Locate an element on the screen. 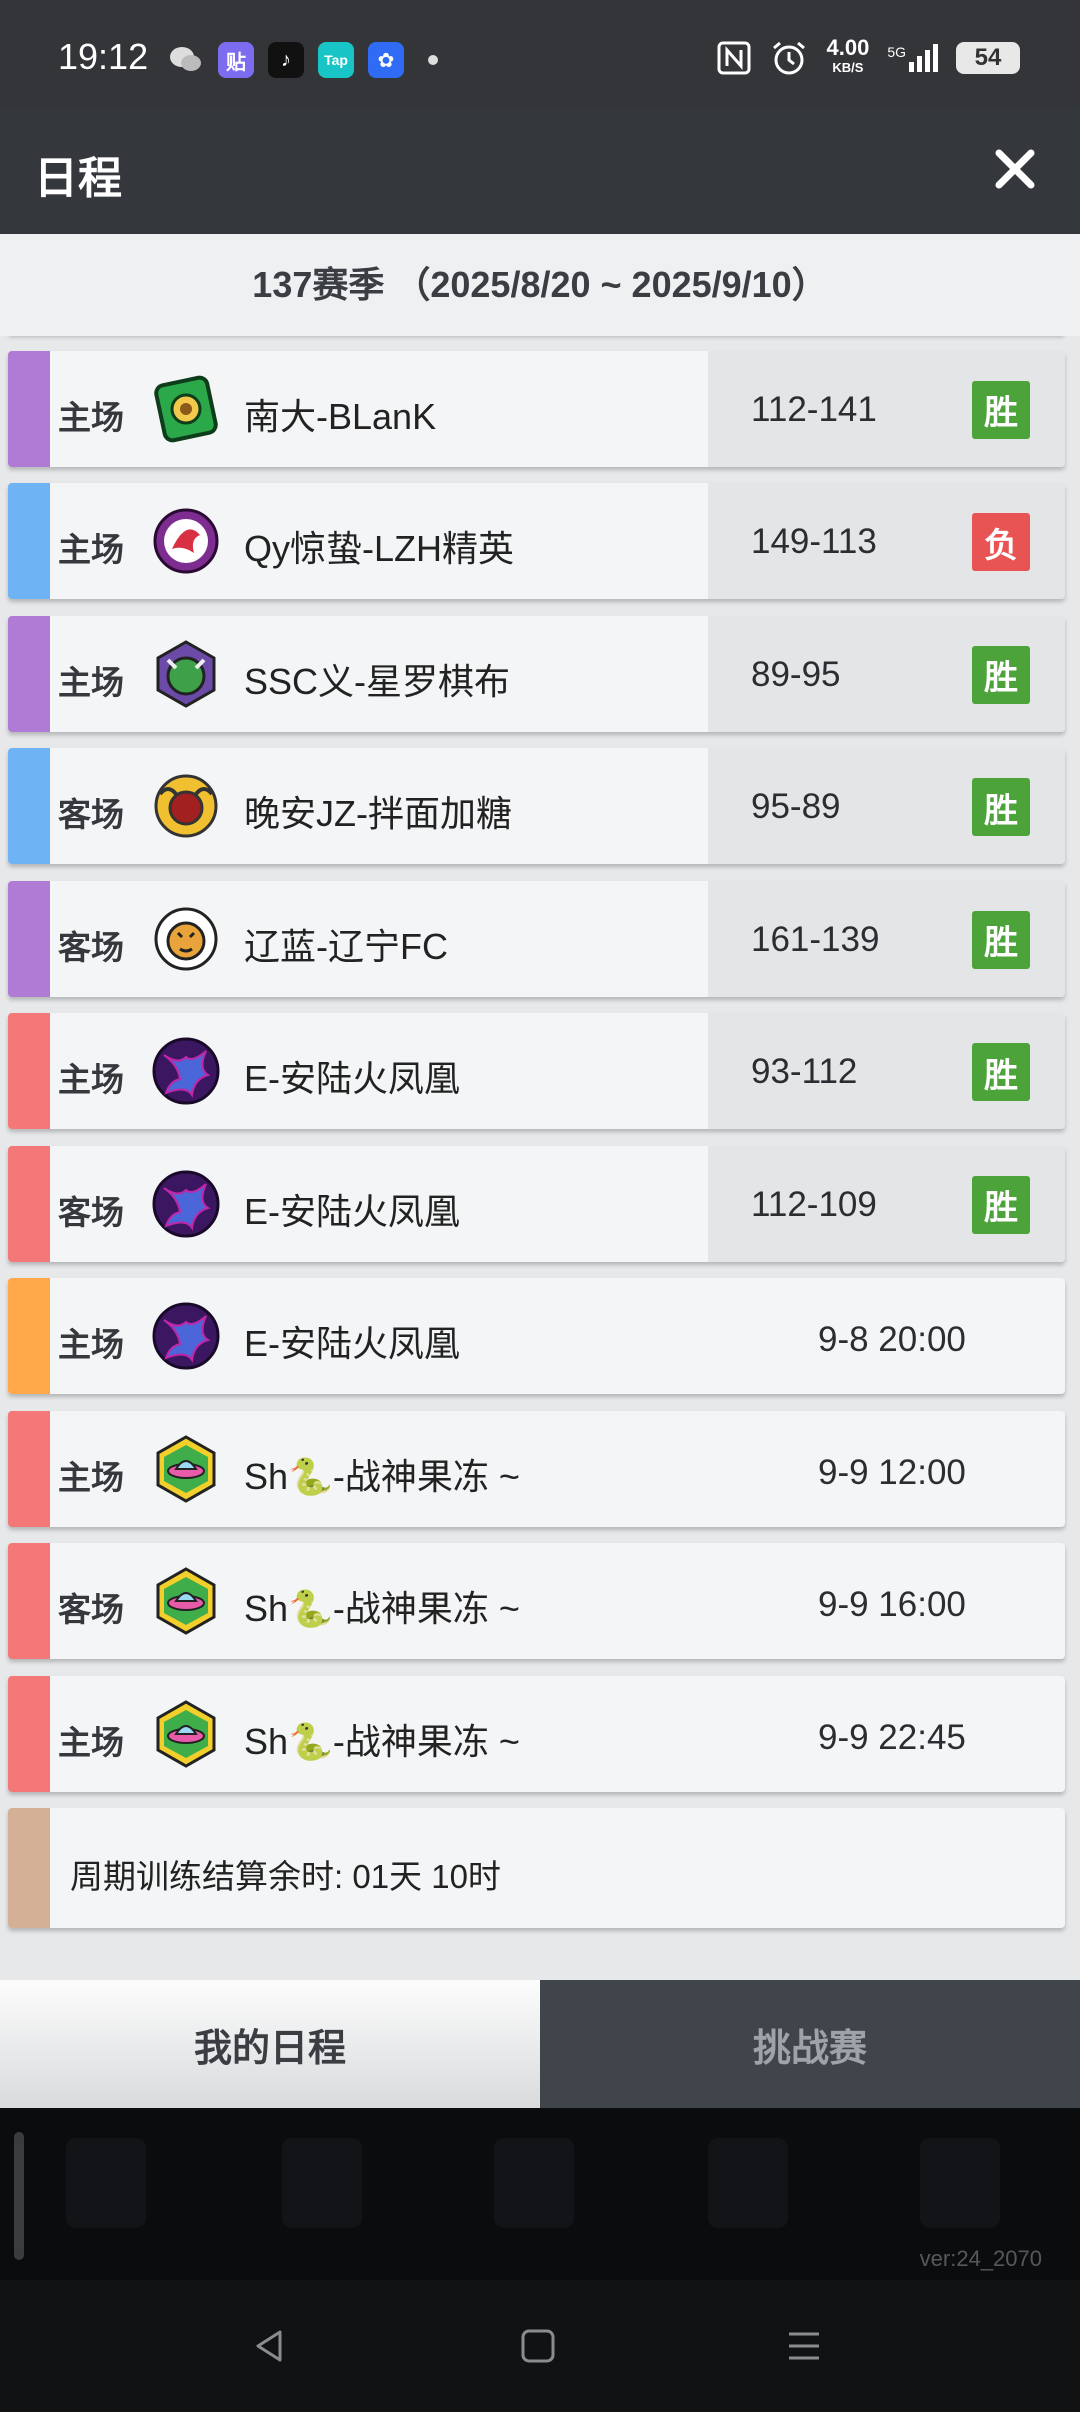  status-bar: 19:12 贴 ♪ Tap ✿ 4.00 KB/S 5G 54 is located at coordinates (540, 54).